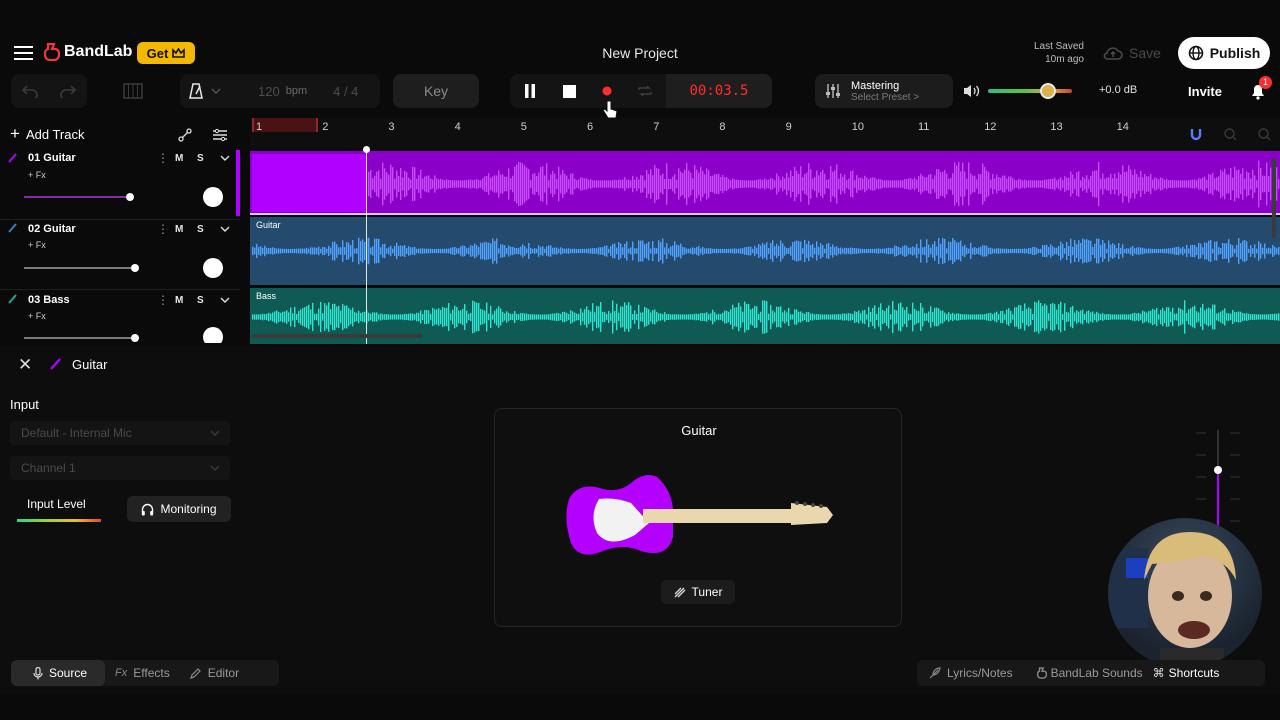 The width and height of the screenshot is (1280, 720). Describe the element at coordinates (337, 336) in the screenshot. I see `horizontal-scrollbar` at that location.